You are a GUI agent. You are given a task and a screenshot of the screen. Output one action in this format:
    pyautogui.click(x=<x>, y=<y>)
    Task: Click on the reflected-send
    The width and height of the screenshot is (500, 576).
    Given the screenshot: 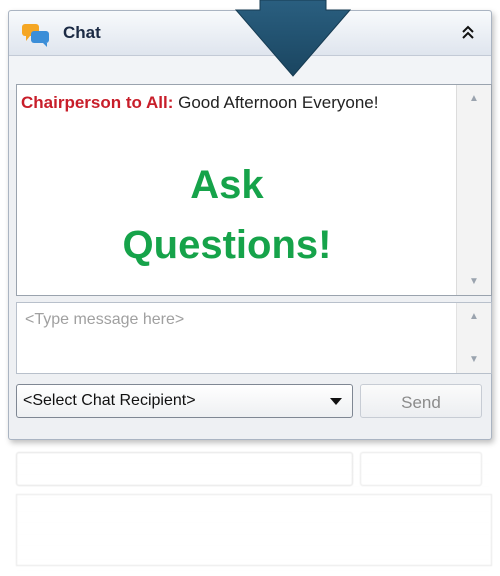 What is the action you would take?
    pyautogui.click(x=421, y=469)
    